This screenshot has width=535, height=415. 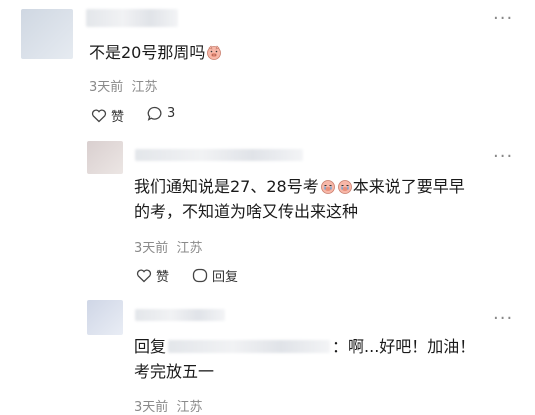 What do you see at coordinates (215, 275) in the screenshot?
I see `reply-button: 回复` at bounding box center [215, 275].